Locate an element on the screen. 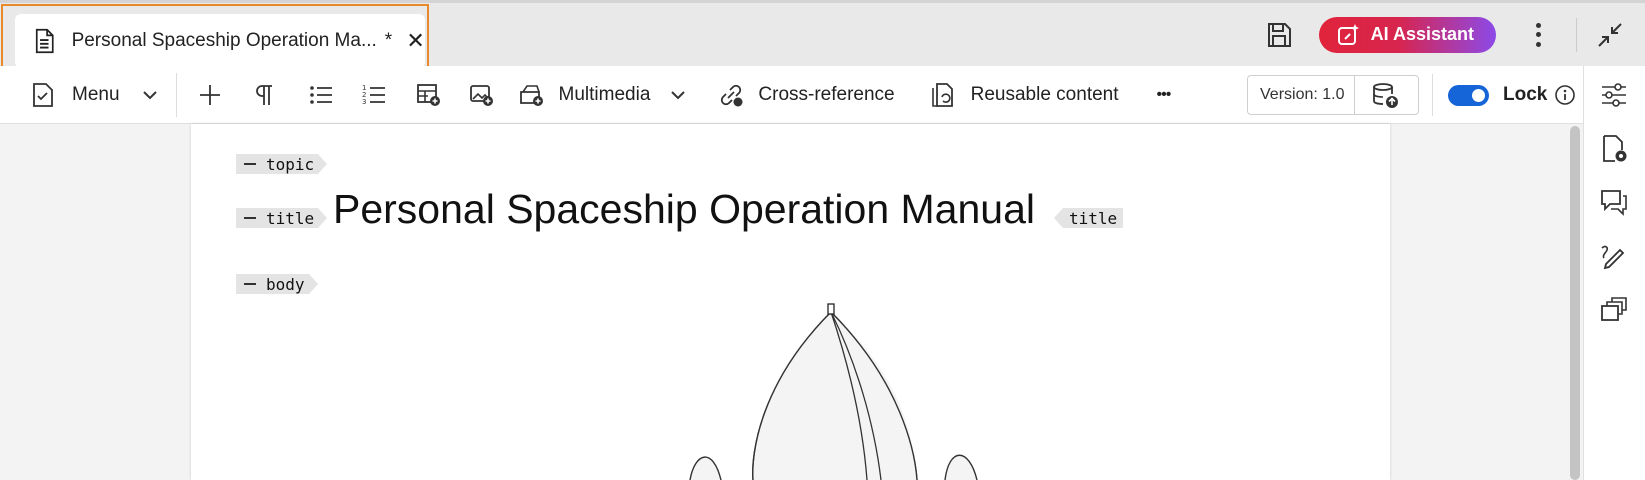  right-panel-rail is located at coordinates (1614, 273).